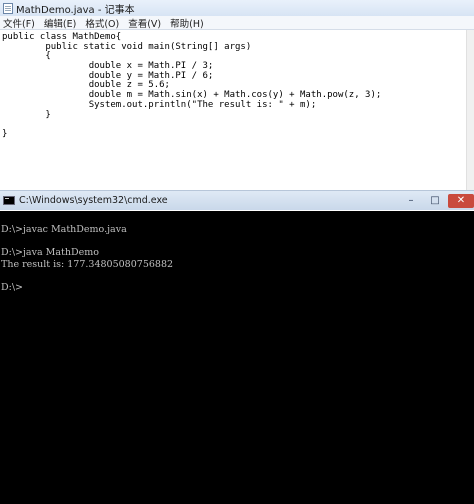 Image resolution: width=474 pixels, height=504 pixels. Describe the element at coordinates (8, 8) in the screenshot. I see `notepad-icon` at that location.